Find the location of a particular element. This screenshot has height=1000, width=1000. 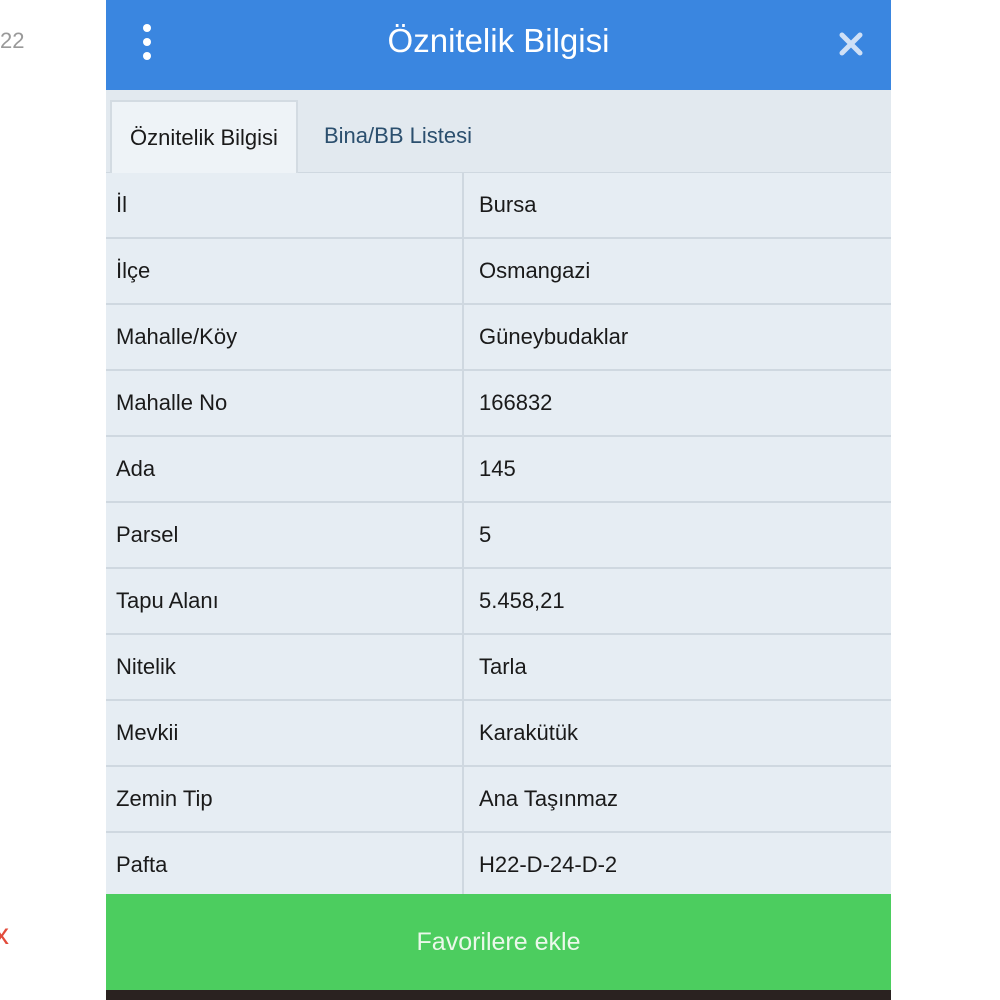

table-row: İl Bursa is located at coordinates (498, 206).